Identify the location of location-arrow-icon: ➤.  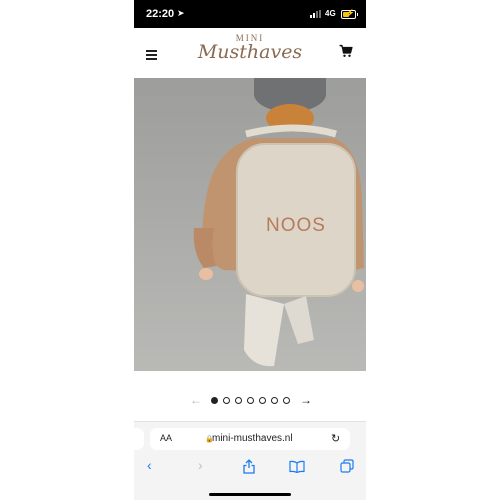
(181, 13).